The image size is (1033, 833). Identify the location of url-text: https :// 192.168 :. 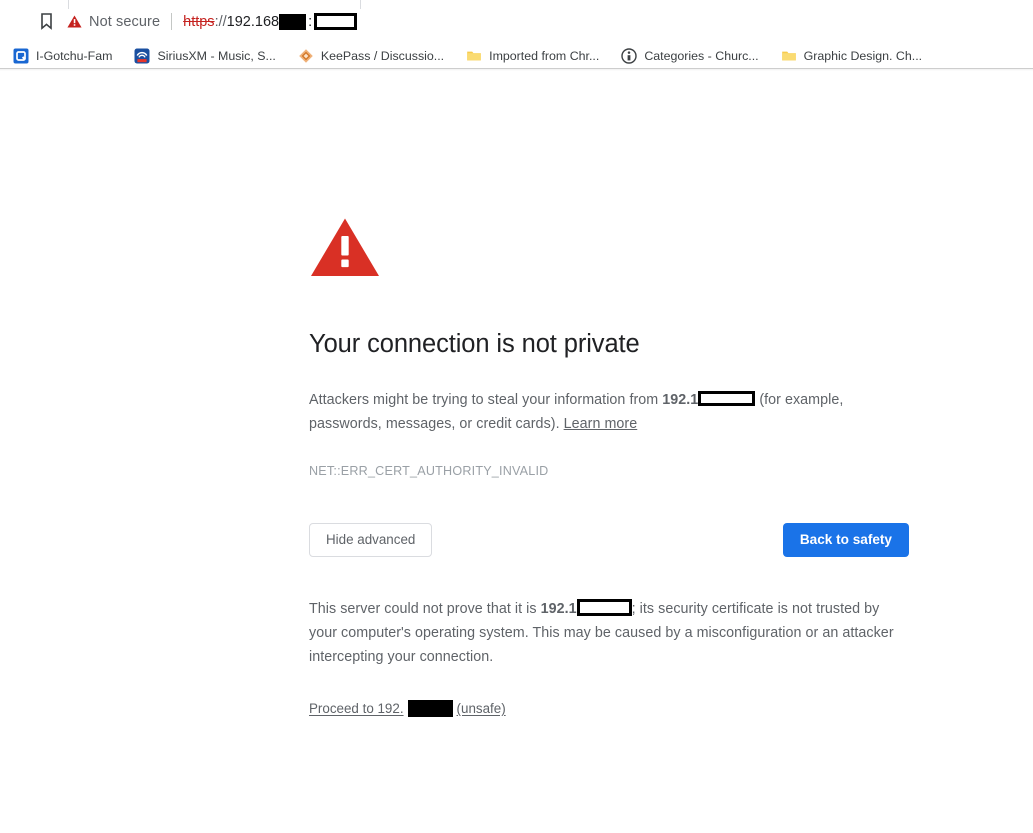
(270, 21).